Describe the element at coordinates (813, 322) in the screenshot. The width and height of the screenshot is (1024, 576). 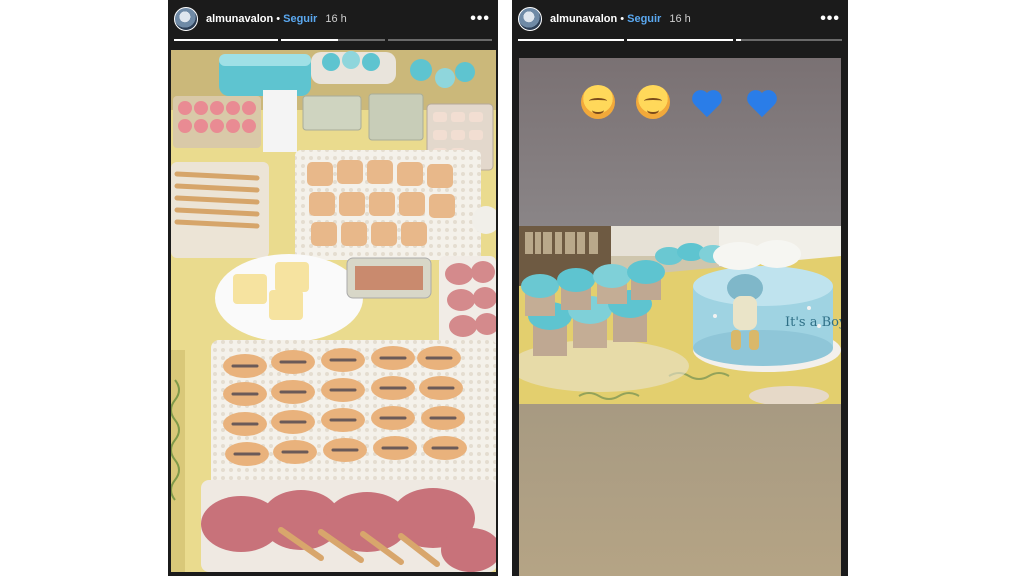
I see `cake-lettering: It's a Boy` at that location.